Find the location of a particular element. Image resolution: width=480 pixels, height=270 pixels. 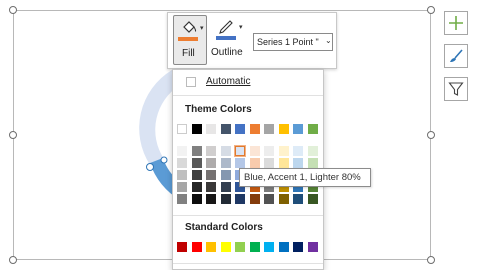

chevron-down-icon: ⌄ is located at coordinates (328, 40).